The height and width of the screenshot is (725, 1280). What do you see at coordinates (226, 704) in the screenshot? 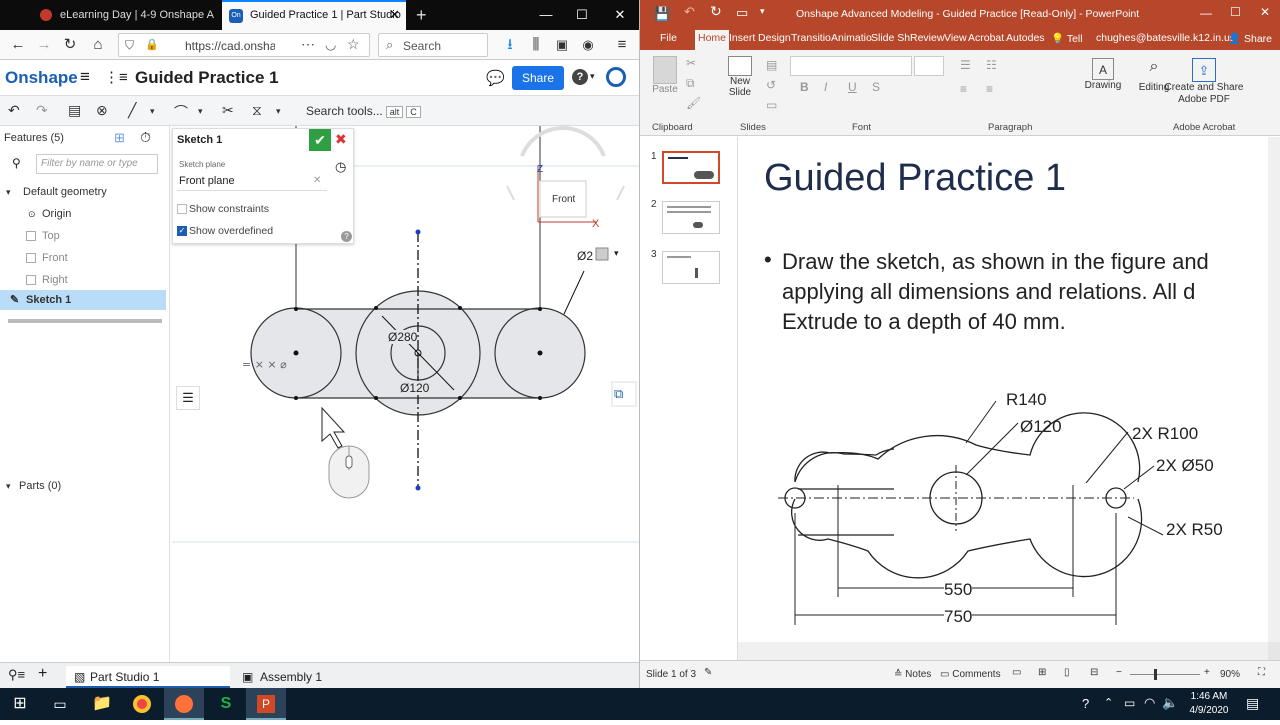
I see `sway-icon: S` at bounding box center [226, 704].